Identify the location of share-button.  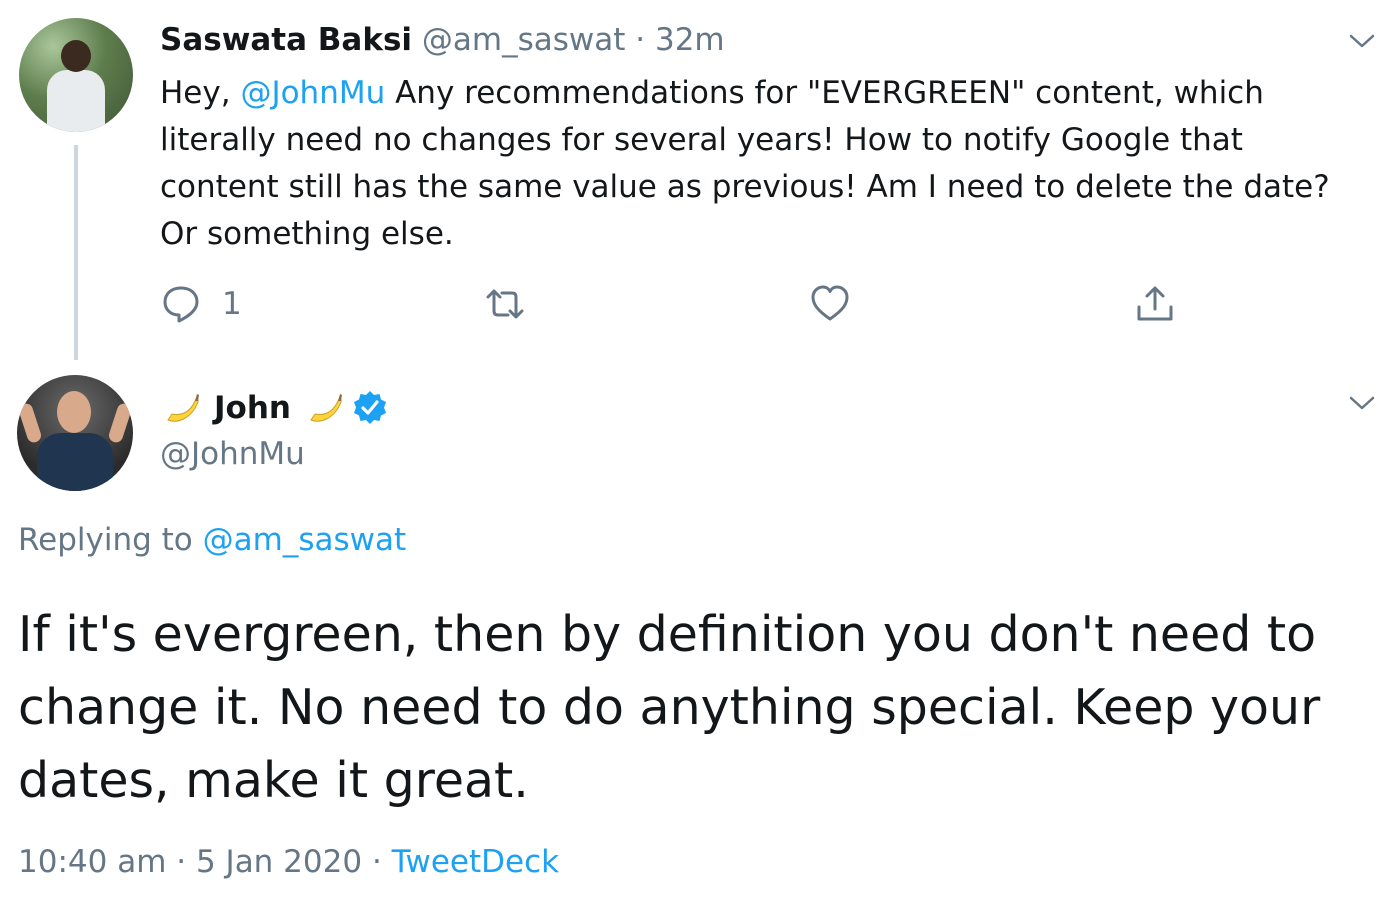
(1155, 304).